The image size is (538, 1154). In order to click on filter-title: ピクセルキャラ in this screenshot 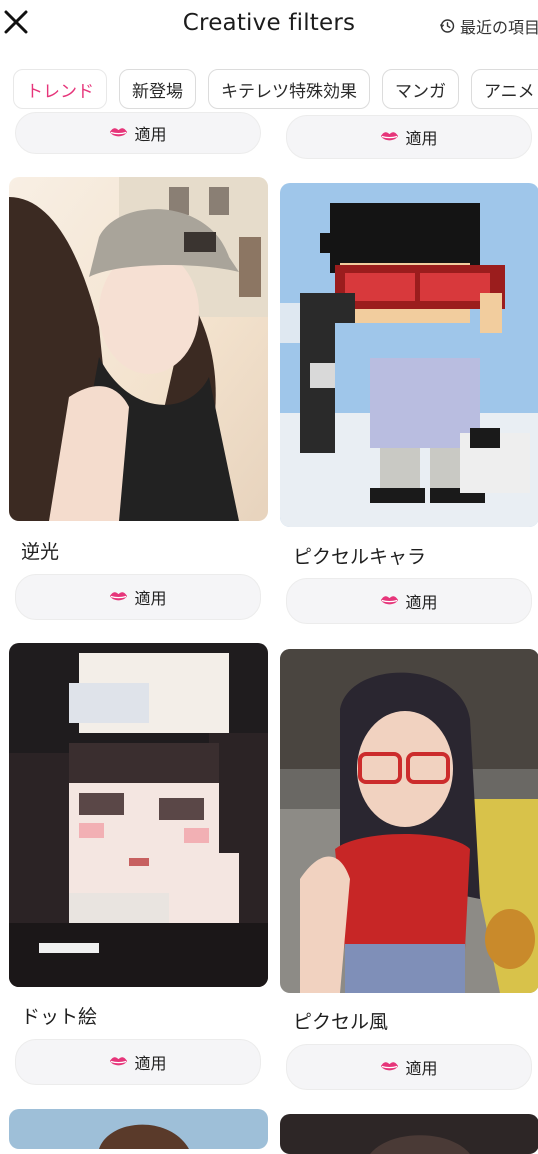, I will do `click(360, 557)`.